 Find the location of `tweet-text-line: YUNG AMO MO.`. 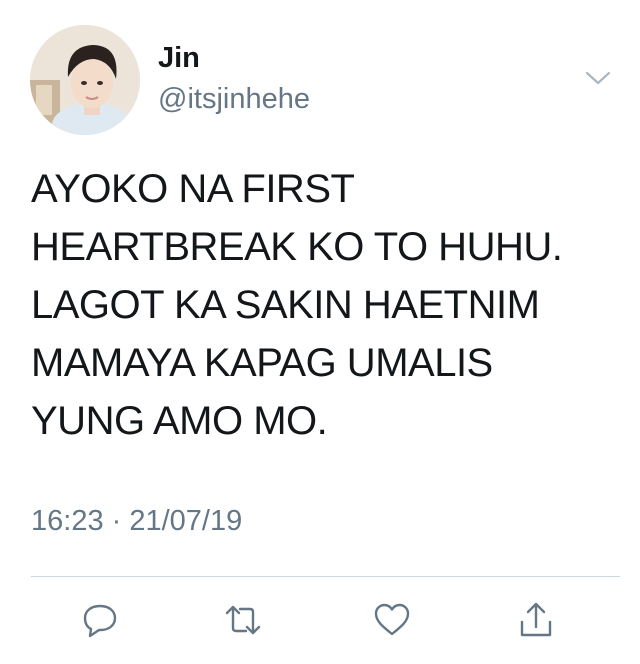

tweet-text-line: YUNG AMO MO. is located at coordinates (179, 421).